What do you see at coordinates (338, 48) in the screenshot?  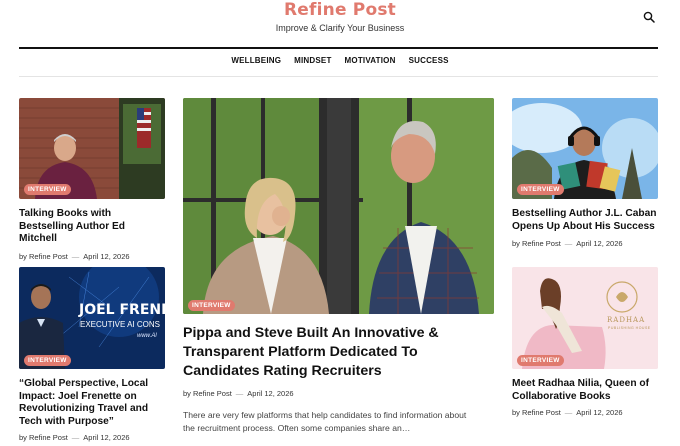 I see `header-divider` at bounding box center [338, 48].